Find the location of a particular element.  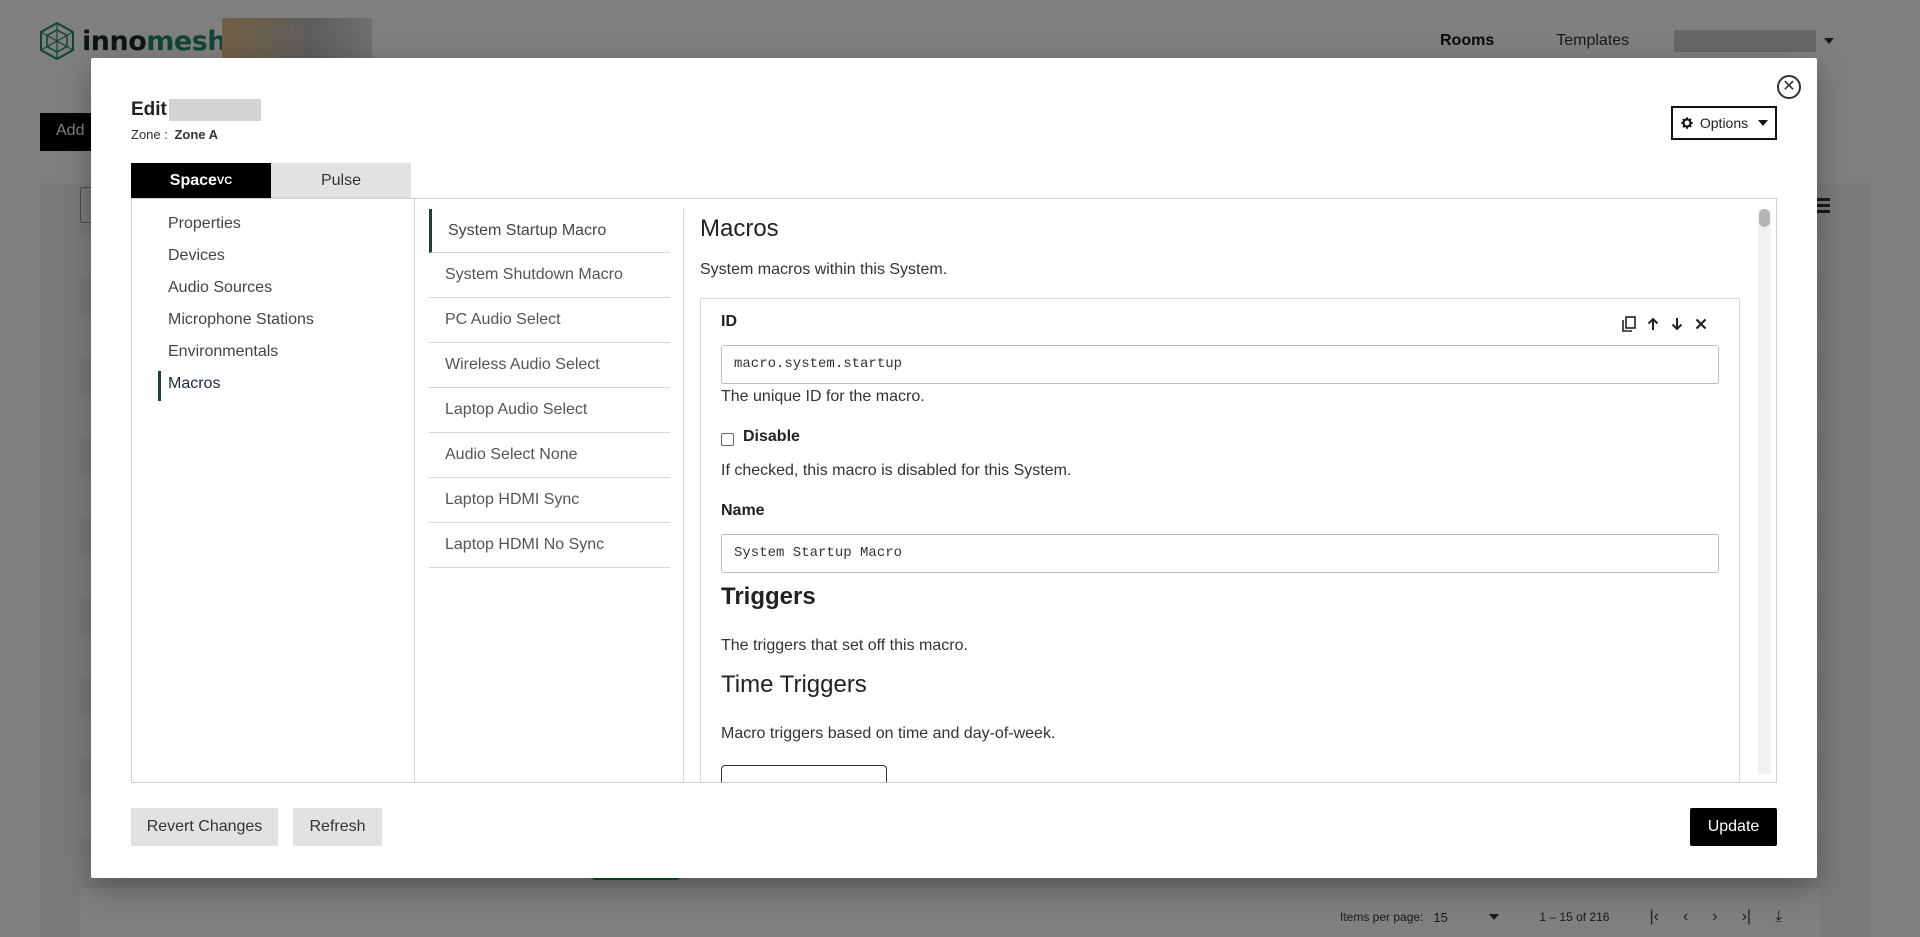

divider is located at coordinates (683, 495).